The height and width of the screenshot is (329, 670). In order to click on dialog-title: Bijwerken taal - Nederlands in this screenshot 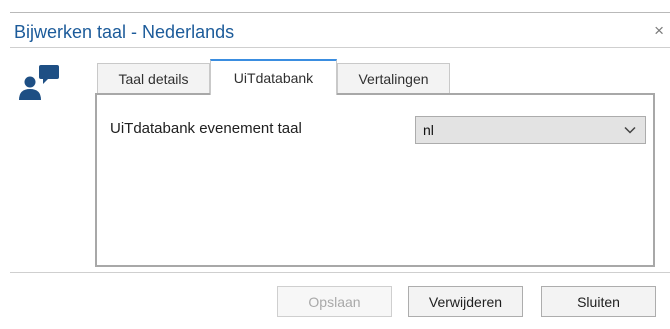, I will do `click(124, 32)`.